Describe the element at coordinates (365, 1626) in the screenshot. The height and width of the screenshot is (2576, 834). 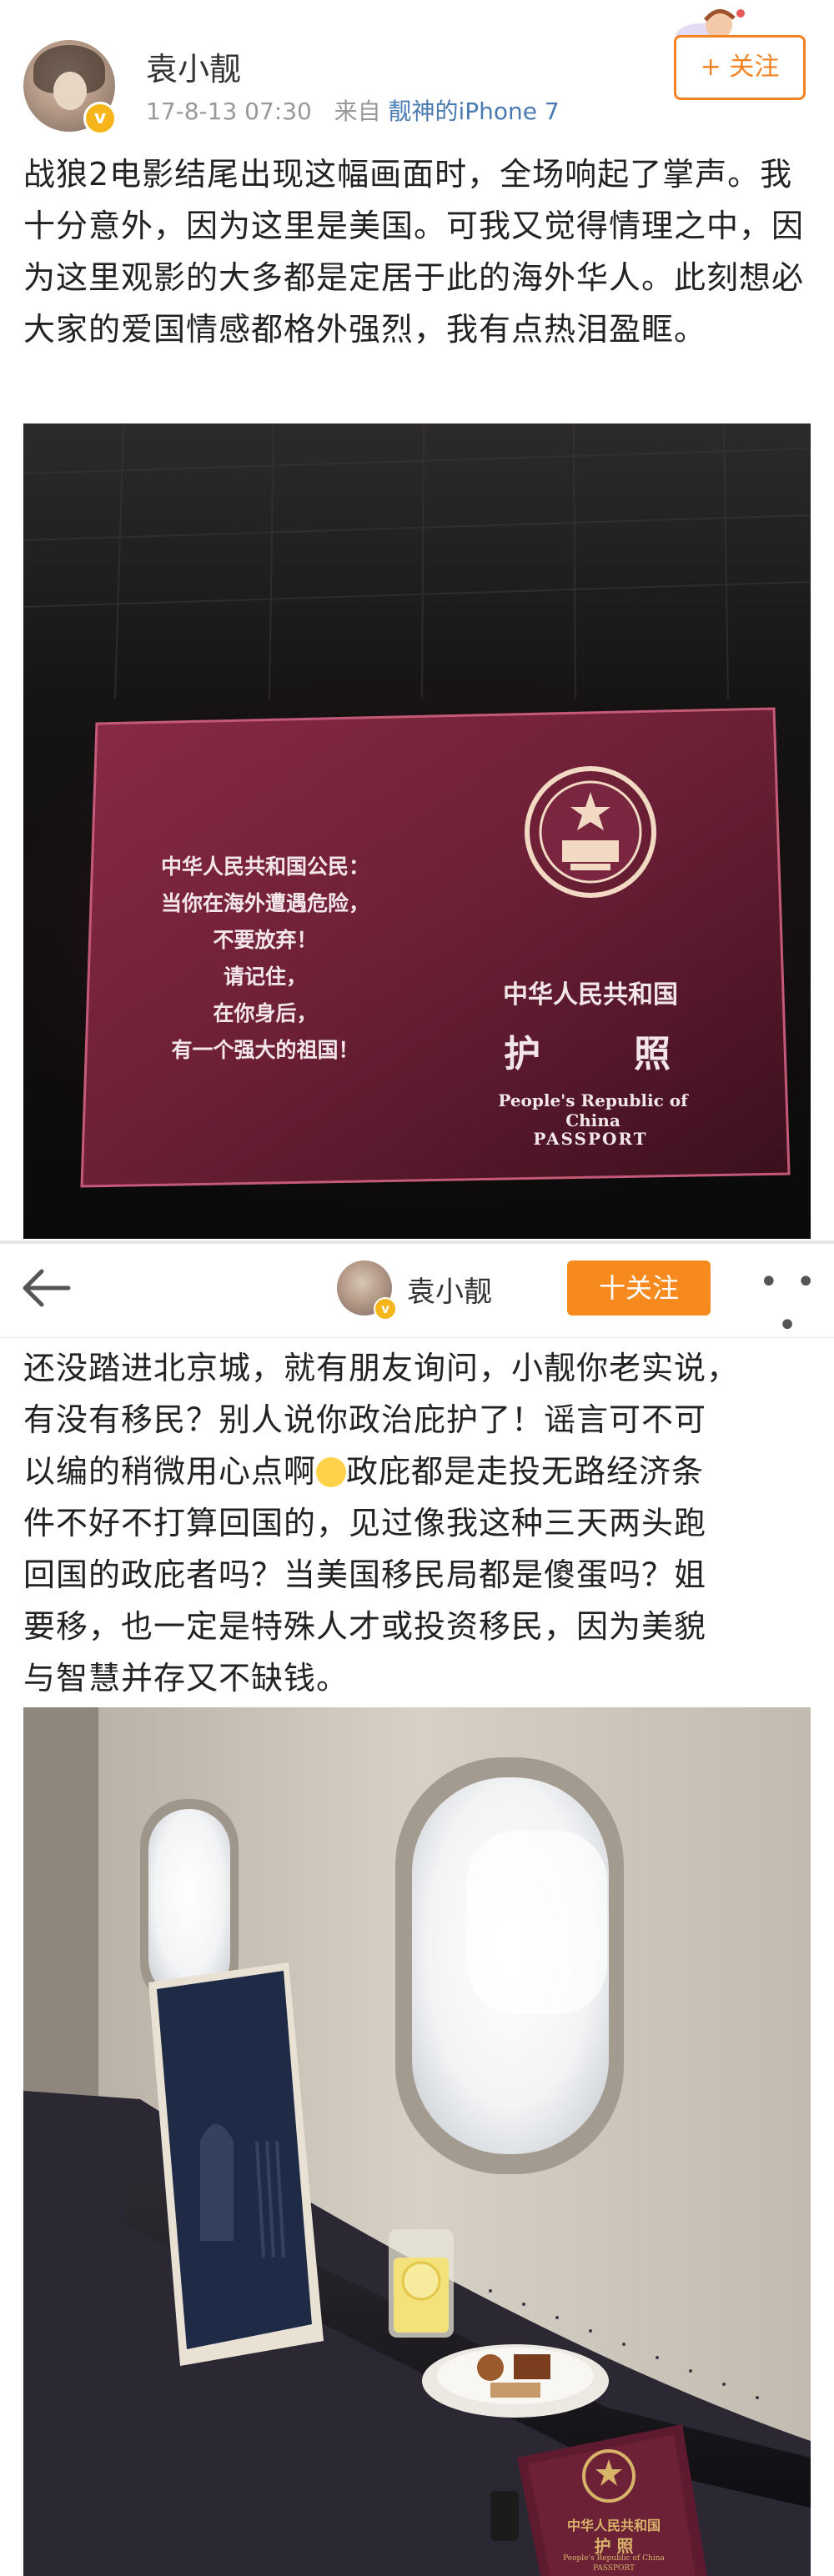
I see `post-text-line: 要移，也一定是特殊人才或投资移民，因为美貌` at that location.